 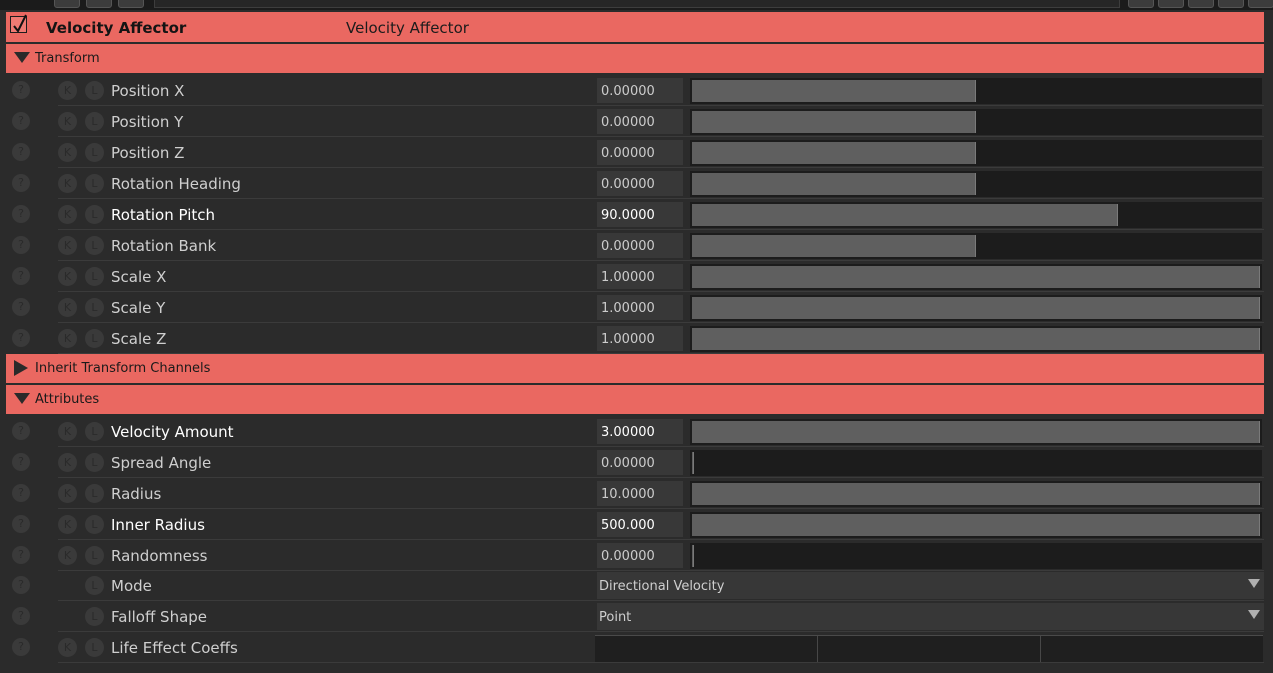 What do you see at coordinates (99, 4) in the screenshot?
I see `toolbar-target-icon` at bounding box center [99, 4].